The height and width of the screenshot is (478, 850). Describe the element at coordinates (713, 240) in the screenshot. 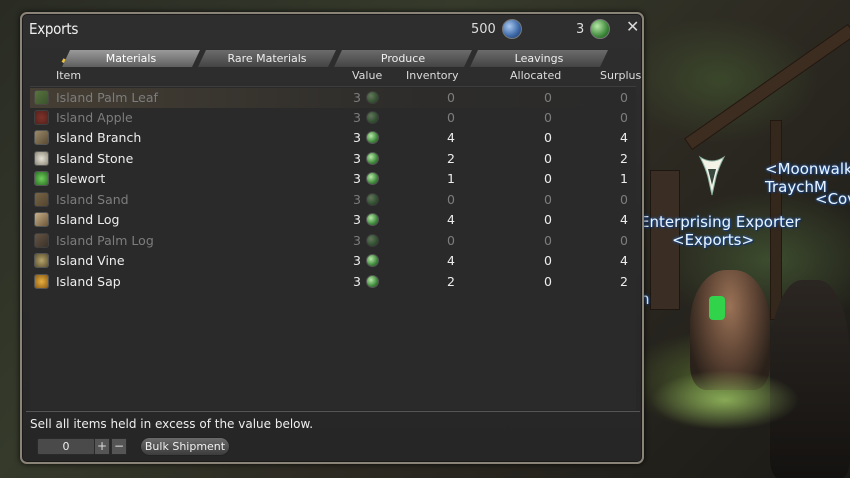

I see `npc-title-label: <Exports>` at that location.